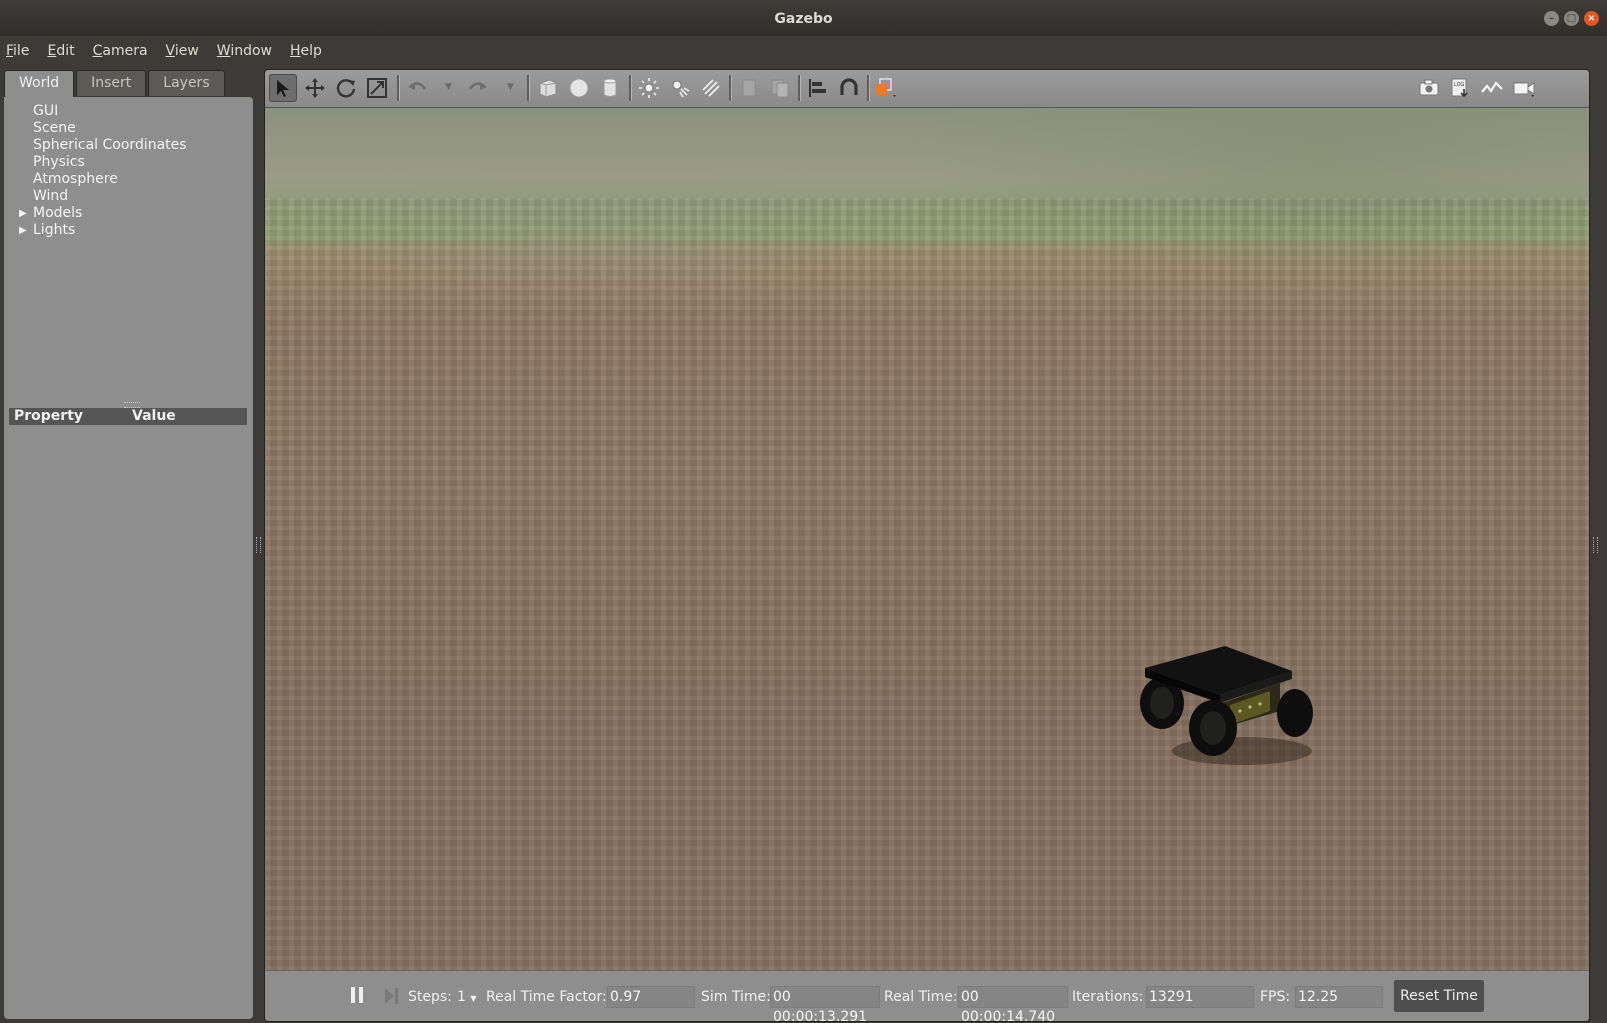 The height and width of the screenshot is (1023, 1607). Describe the element at coordinates (803, 51) in the screenshot. I see `menu-bar: File Edit Camera View Window Help` at that location.